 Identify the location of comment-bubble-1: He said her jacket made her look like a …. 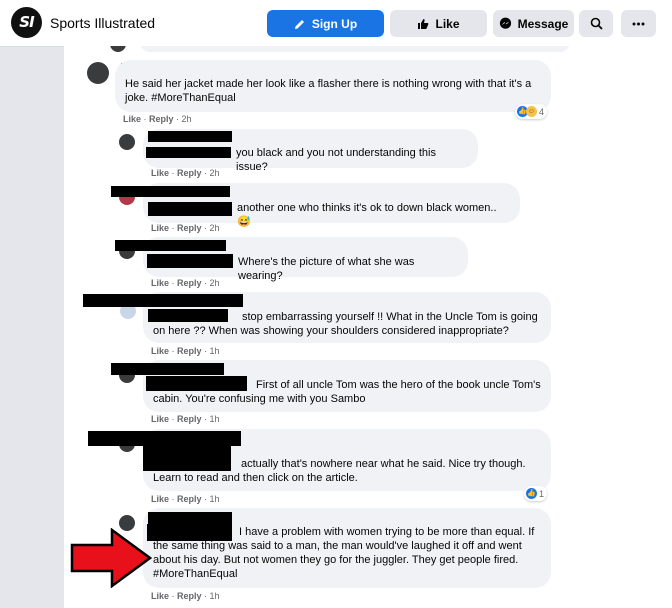
(333, 86).